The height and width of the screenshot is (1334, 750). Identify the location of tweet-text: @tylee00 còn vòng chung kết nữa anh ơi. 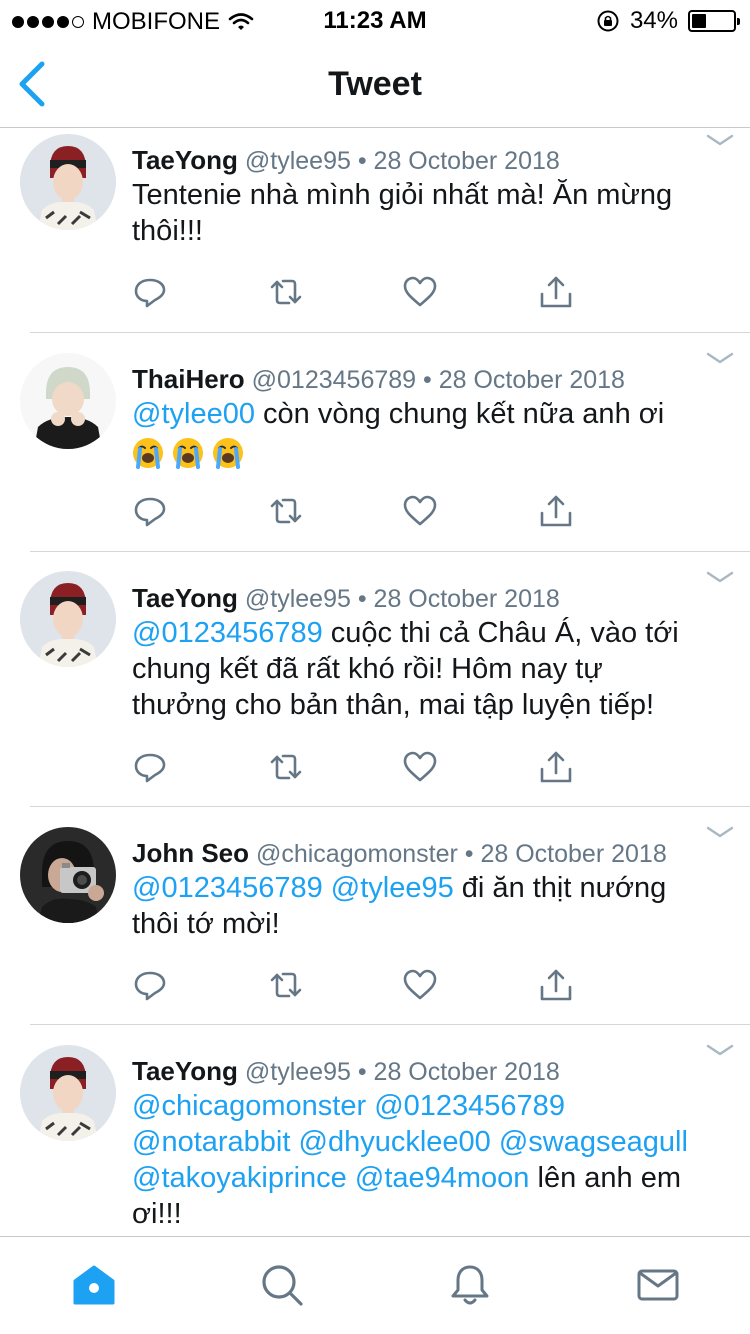
(427, 434).